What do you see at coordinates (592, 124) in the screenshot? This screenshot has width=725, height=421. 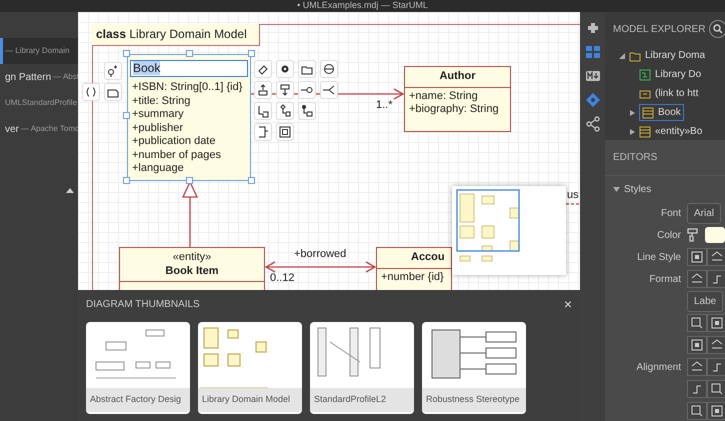 I see `share-icon` at bounding box center [592, 124].